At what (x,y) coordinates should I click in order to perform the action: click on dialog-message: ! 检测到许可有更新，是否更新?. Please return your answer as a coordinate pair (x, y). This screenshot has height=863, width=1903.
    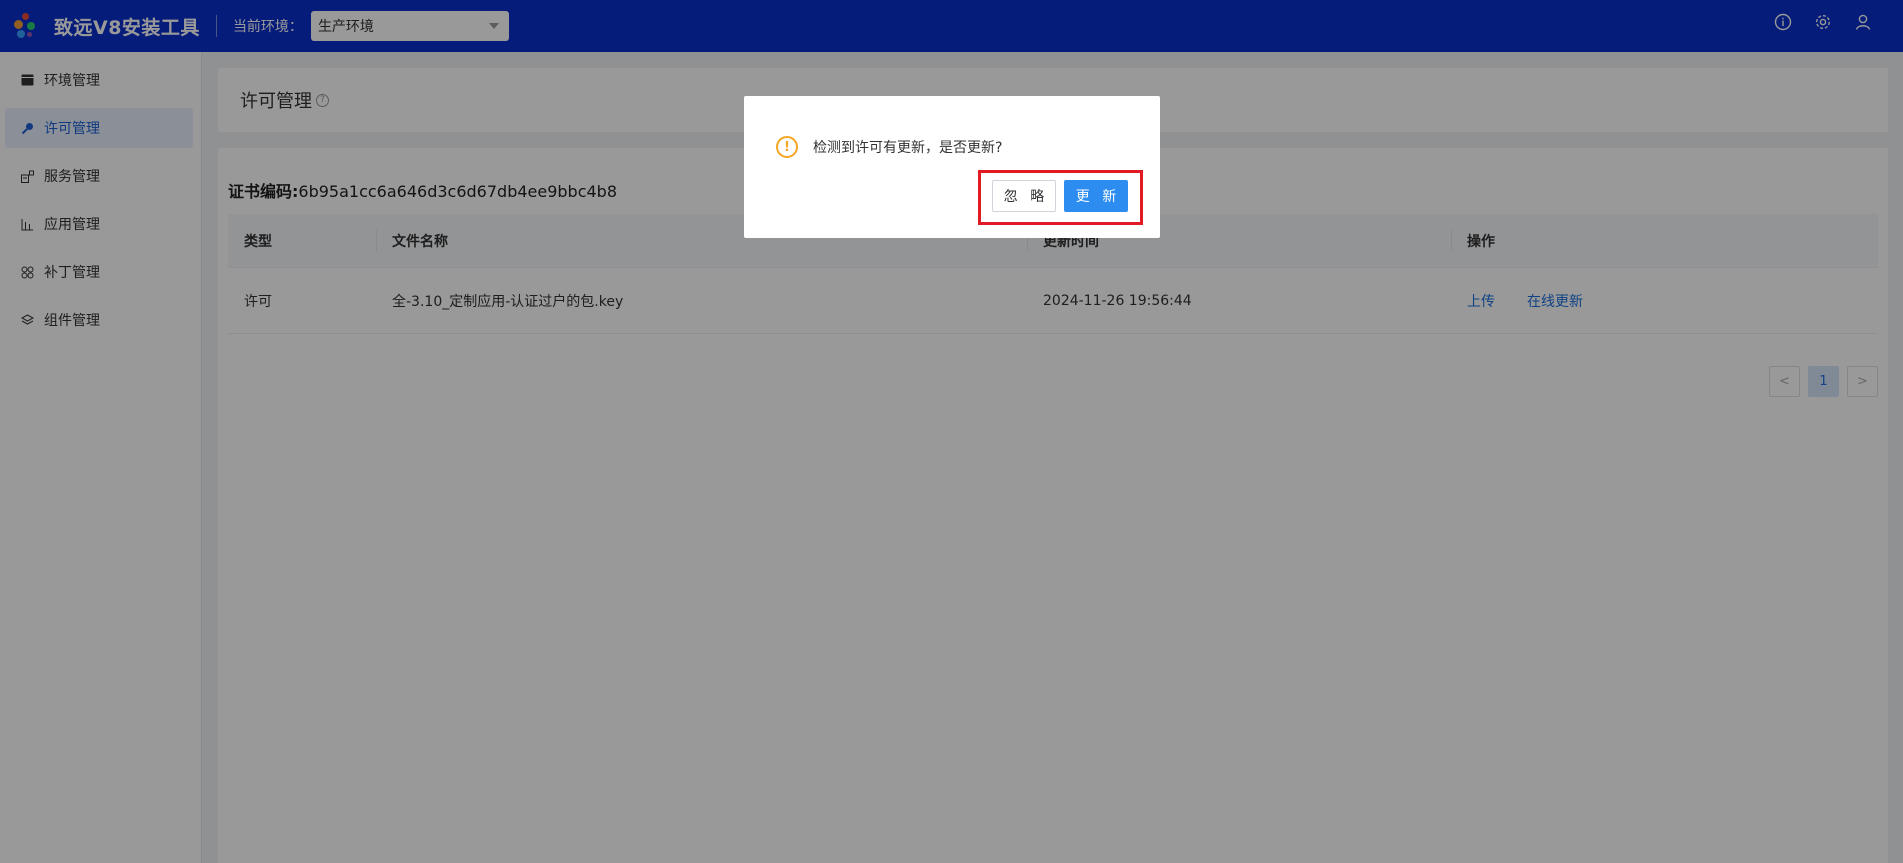
    Looking at the image, I should click on (889, 147).